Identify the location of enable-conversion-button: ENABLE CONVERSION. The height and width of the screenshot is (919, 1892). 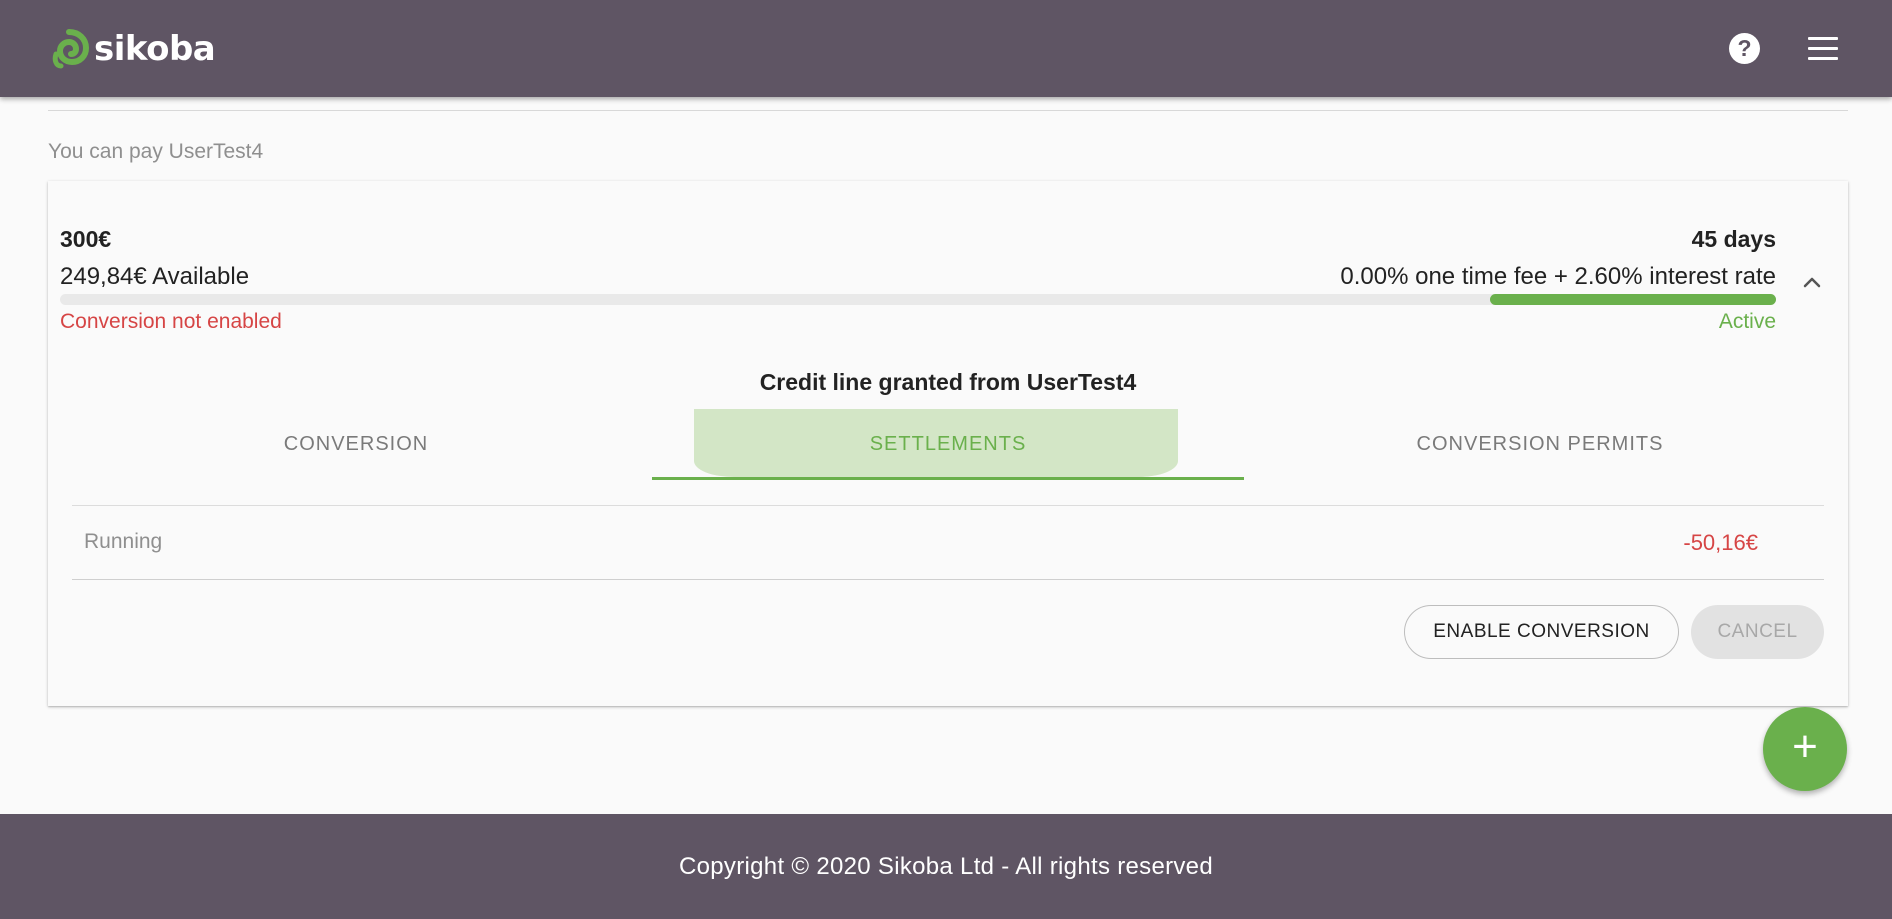
(1541, 632).